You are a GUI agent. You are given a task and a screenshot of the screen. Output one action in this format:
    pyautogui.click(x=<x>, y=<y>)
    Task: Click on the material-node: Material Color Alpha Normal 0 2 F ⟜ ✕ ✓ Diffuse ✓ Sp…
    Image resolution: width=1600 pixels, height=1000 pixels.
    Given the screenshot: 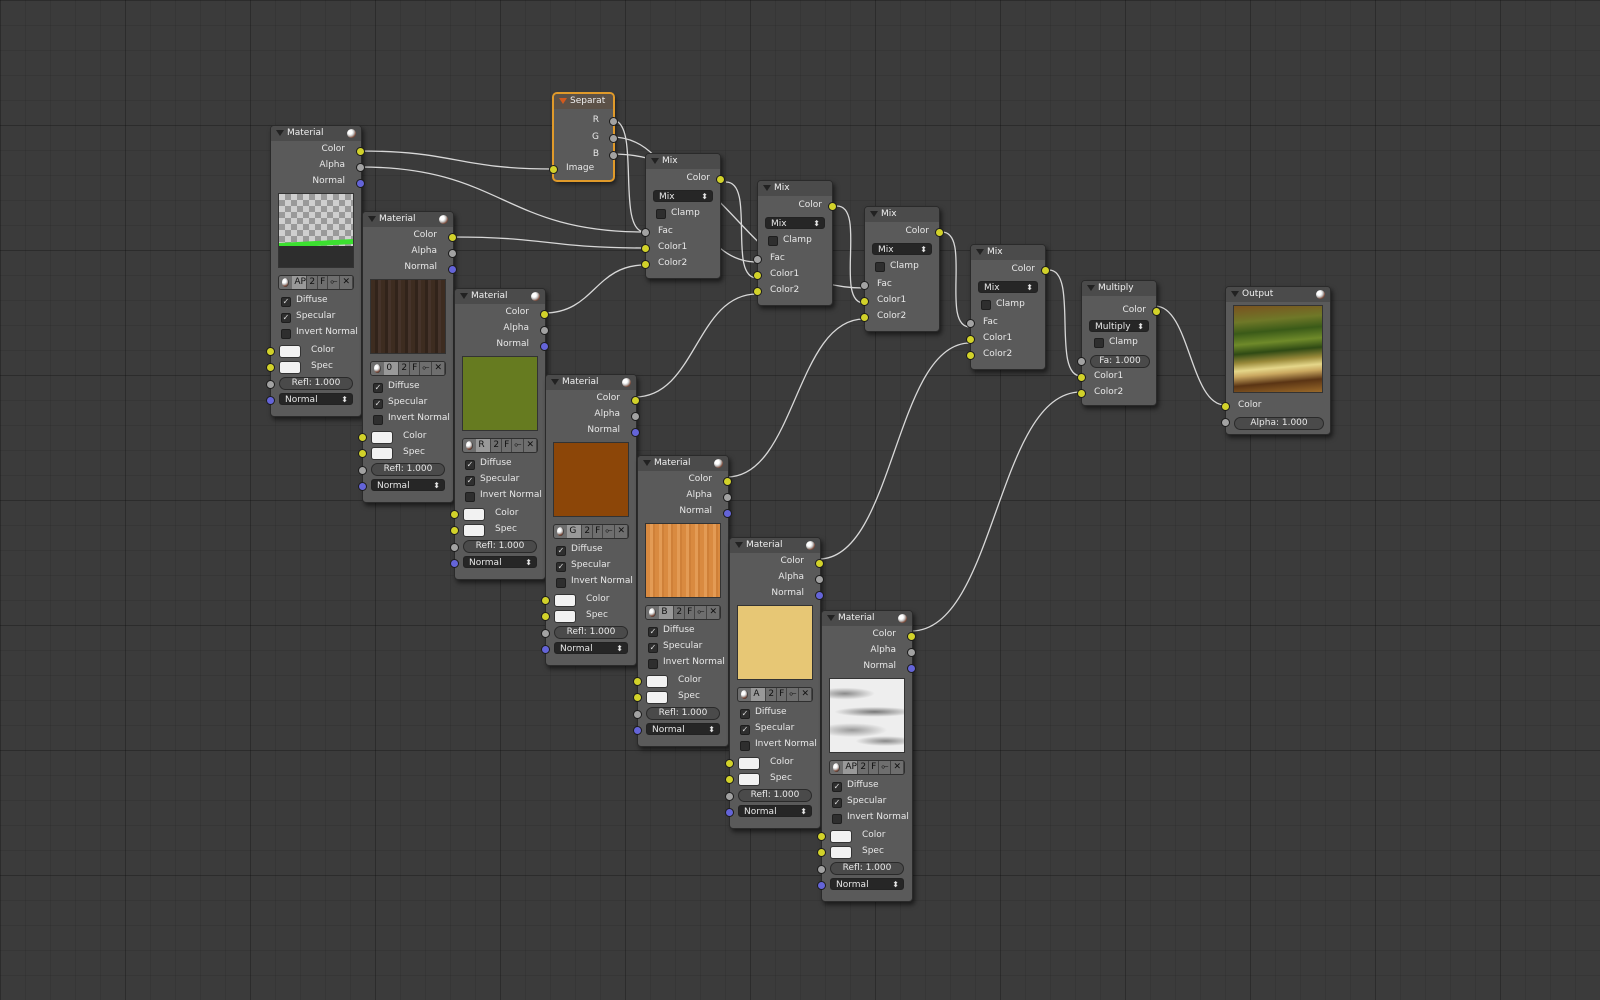 What is the action you would take?
    pyautogui.click(x=407, y=357)
    